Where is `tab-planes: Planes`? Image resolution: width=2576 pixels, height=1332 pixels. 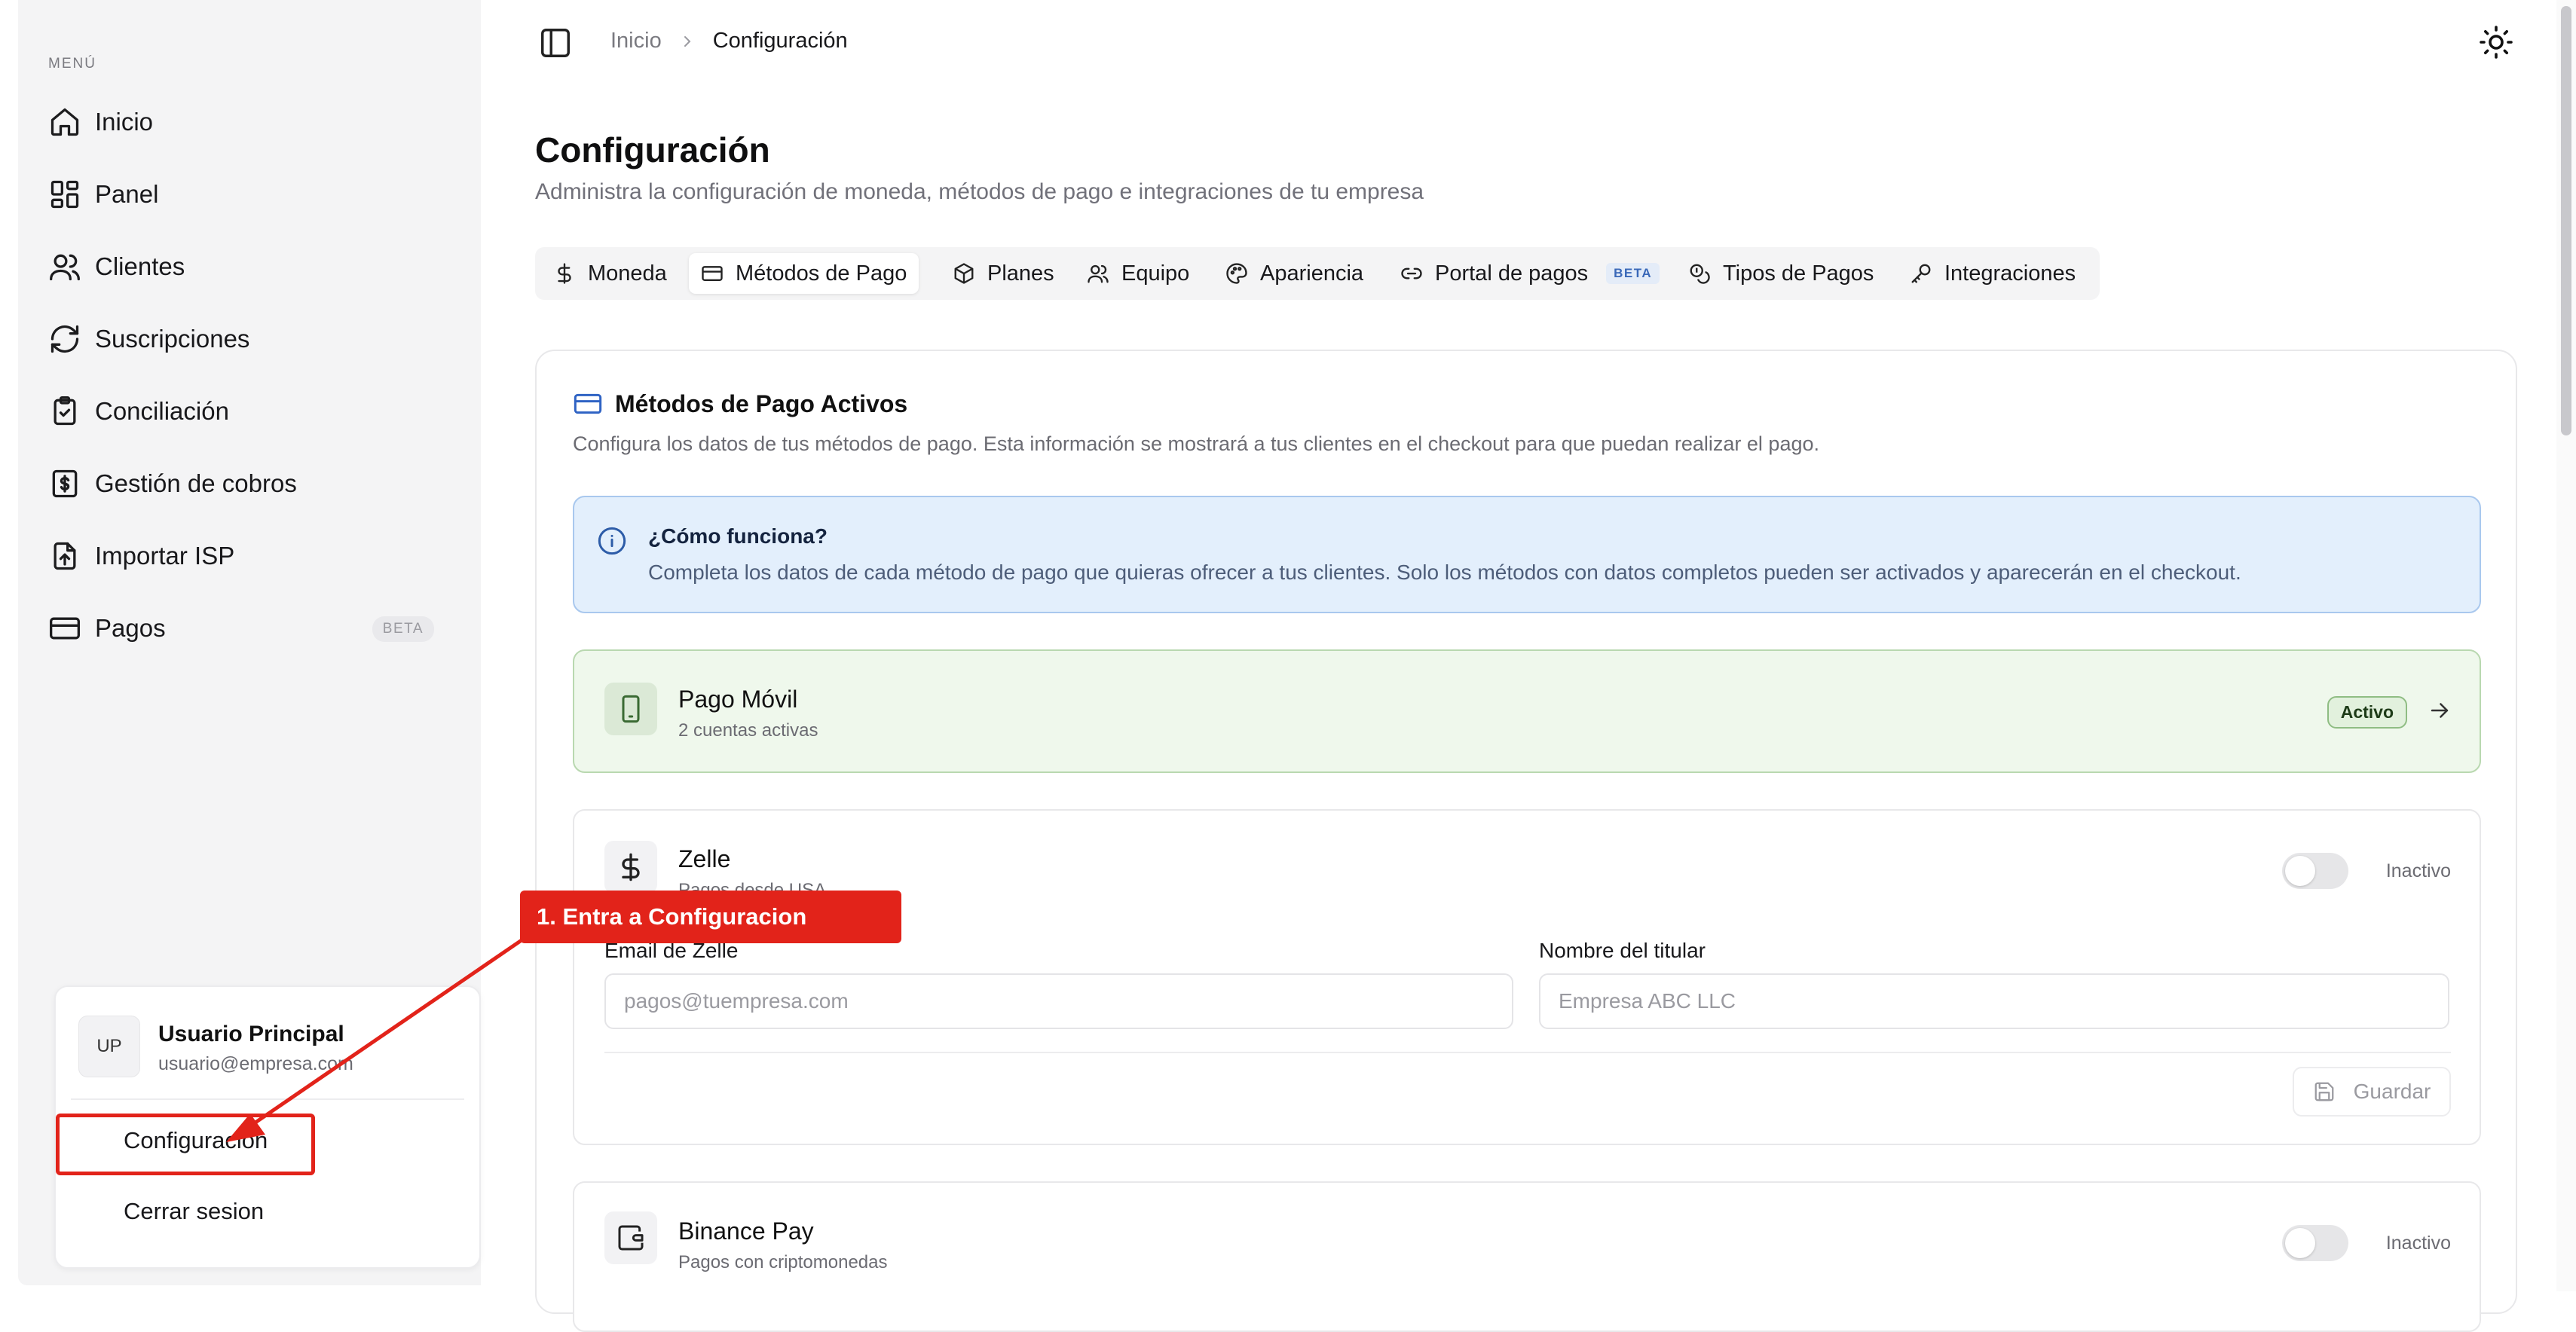 tab-planes: Planes is located at coordinates (1003, 273).